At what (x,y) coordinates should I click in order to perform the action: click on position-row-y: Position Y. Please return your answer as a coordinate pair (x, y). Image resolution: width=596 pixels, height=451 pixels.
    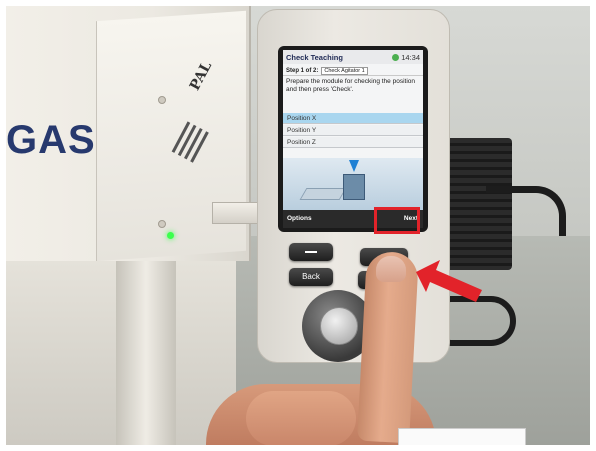
    Looking at the image, I should click on (353, 130).